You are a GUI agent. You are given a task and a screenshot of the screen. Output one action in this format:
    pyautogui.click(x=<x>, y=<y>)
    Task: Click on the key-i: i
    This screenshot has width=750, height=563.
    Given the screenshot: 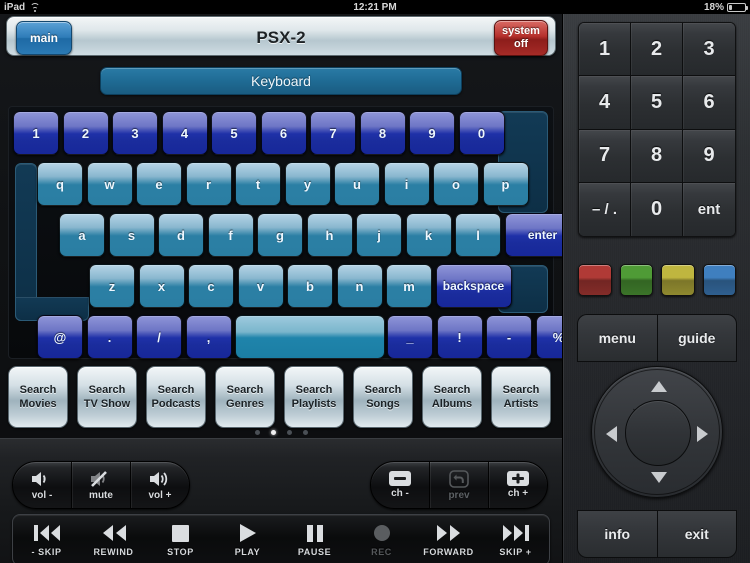 What is the action you would take?
    pyautogui.click(x=406, y=184)
    